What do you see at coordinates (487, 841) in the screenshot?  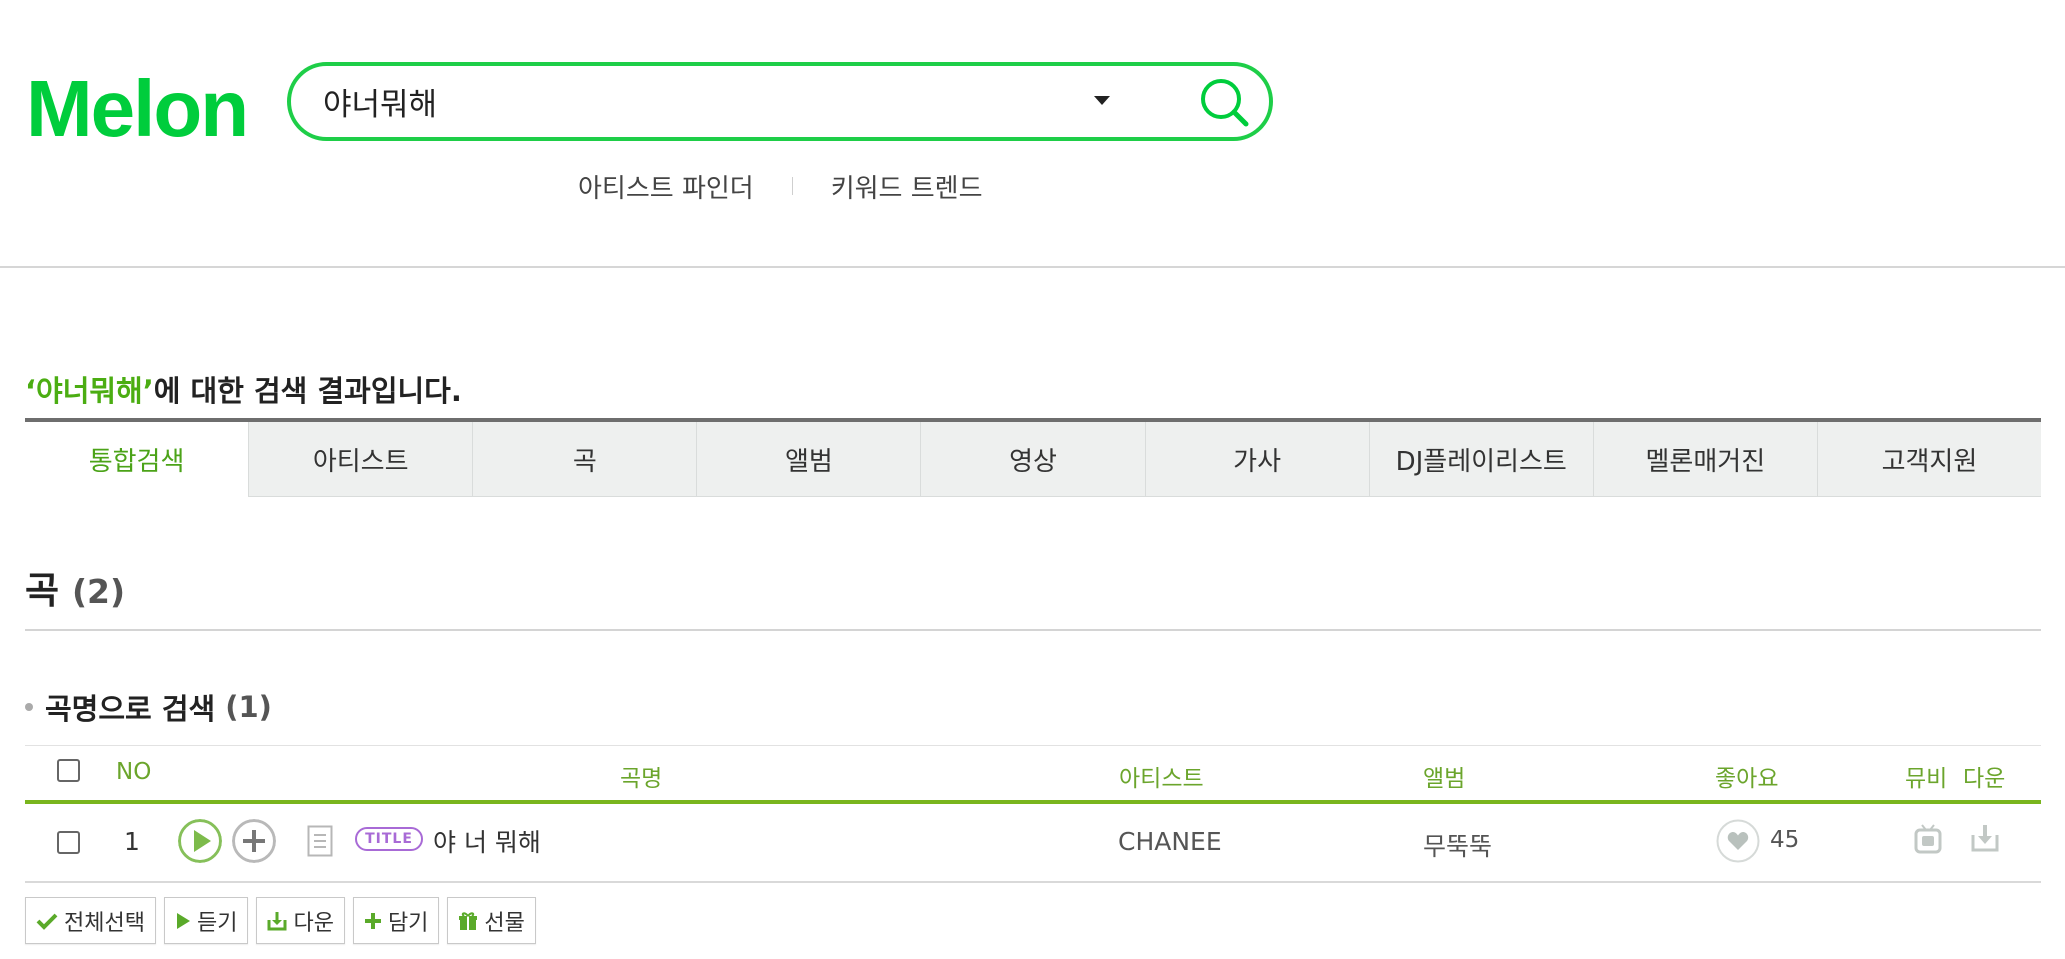 I see `song-title: 야 너 뭐해` at bounding box center [487, 841].